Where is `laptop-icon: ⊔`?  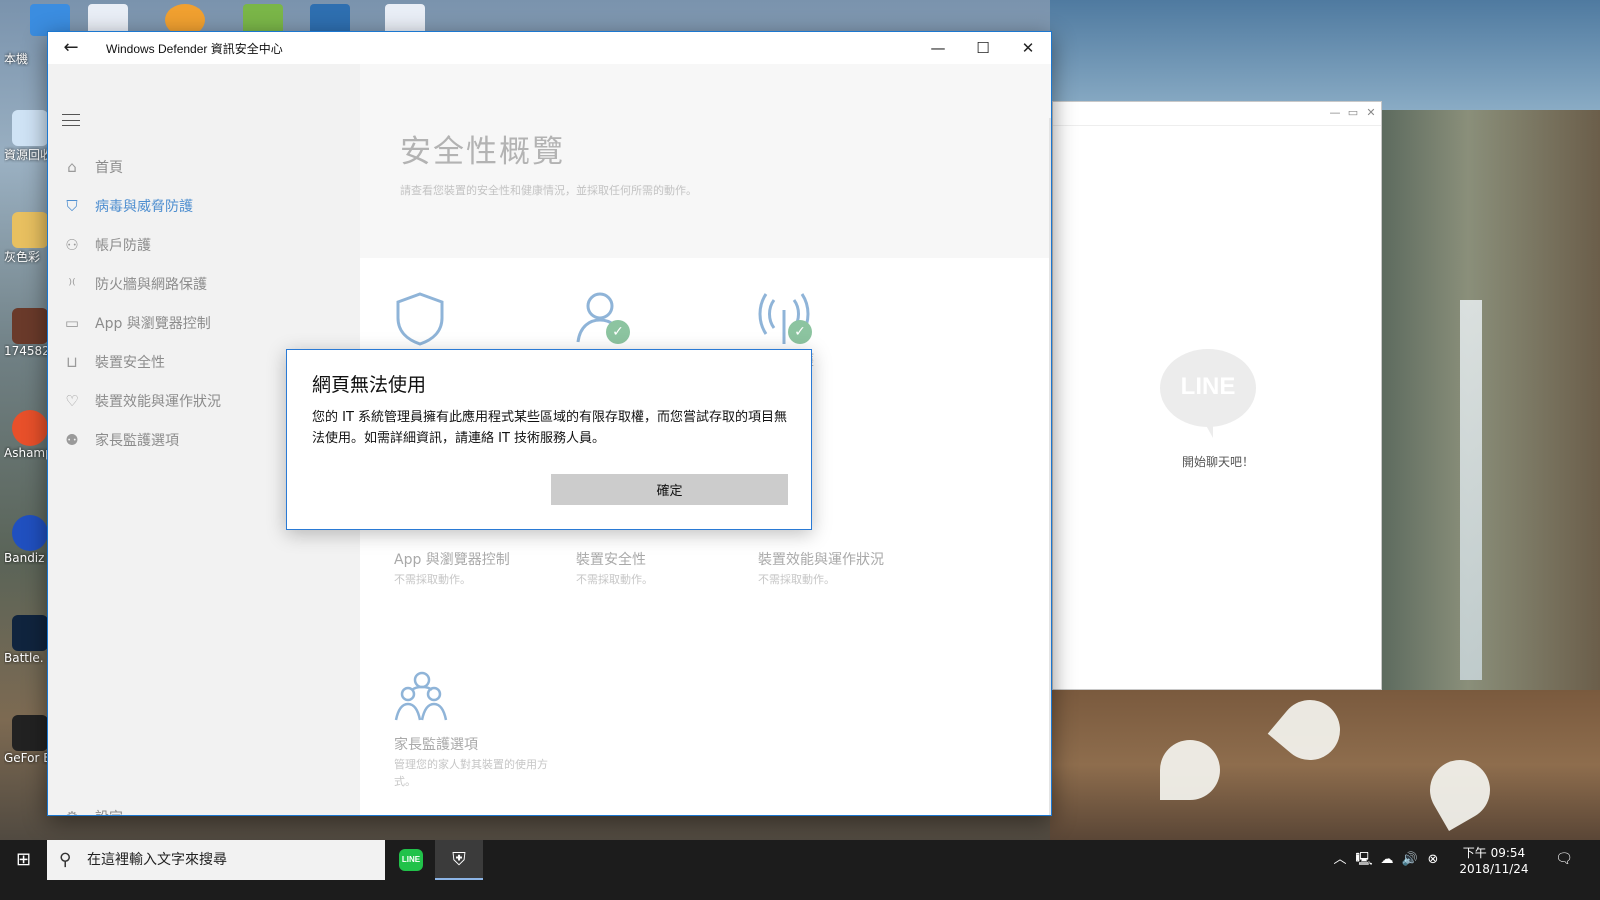 laptop-icon: ⊔ is located at coordinates (72, 362).